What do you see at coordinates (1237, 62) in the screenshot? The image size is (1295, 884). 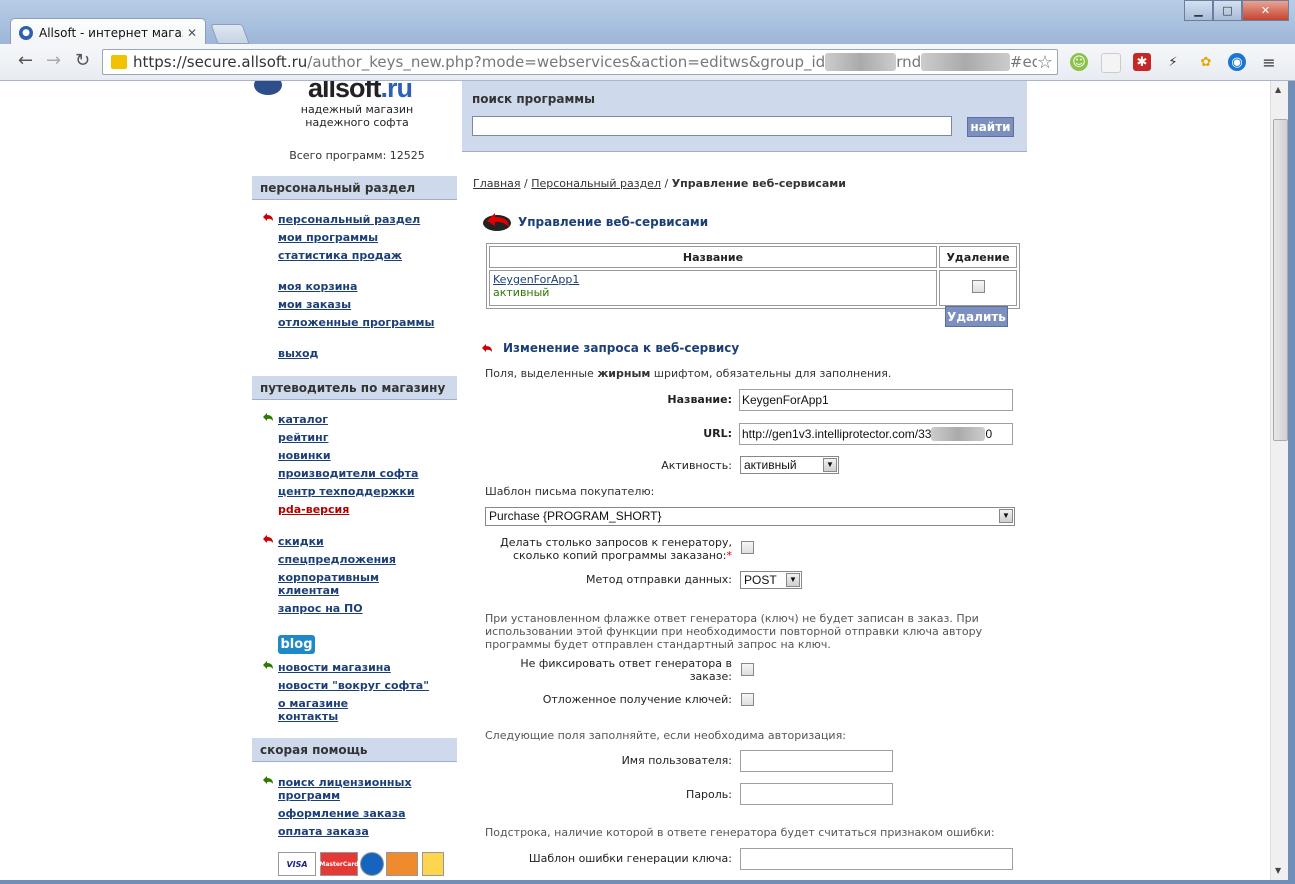 I see `extension-circle-icon: ◉` at bounding box center [1237, 62].